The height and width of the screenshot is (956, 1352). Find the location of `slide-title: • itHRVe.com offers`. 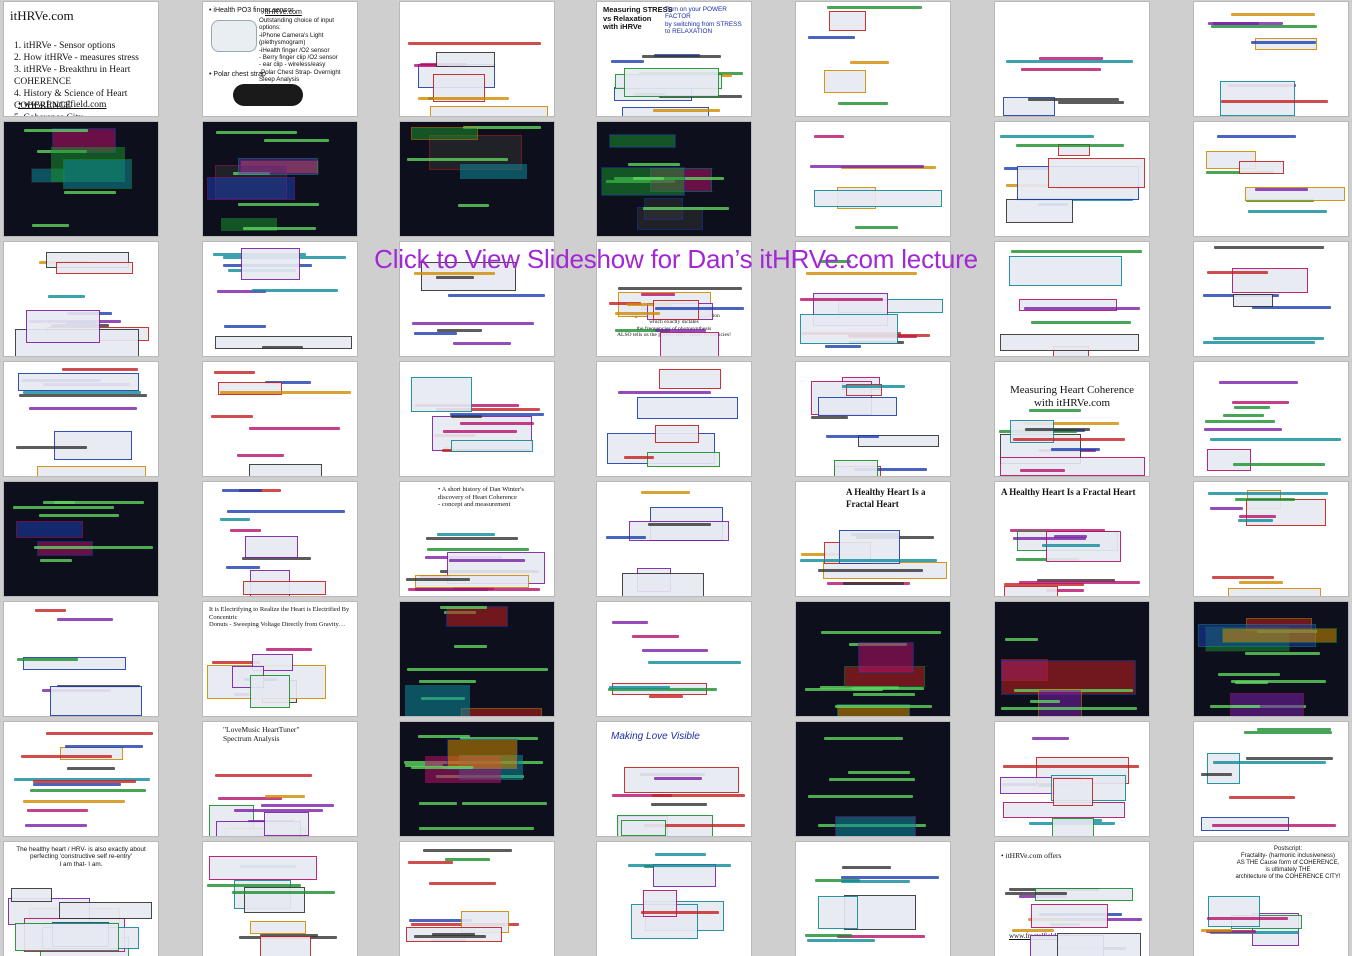

slide-title: • itHRVe.com offers is located at coordinates (1031, 855).